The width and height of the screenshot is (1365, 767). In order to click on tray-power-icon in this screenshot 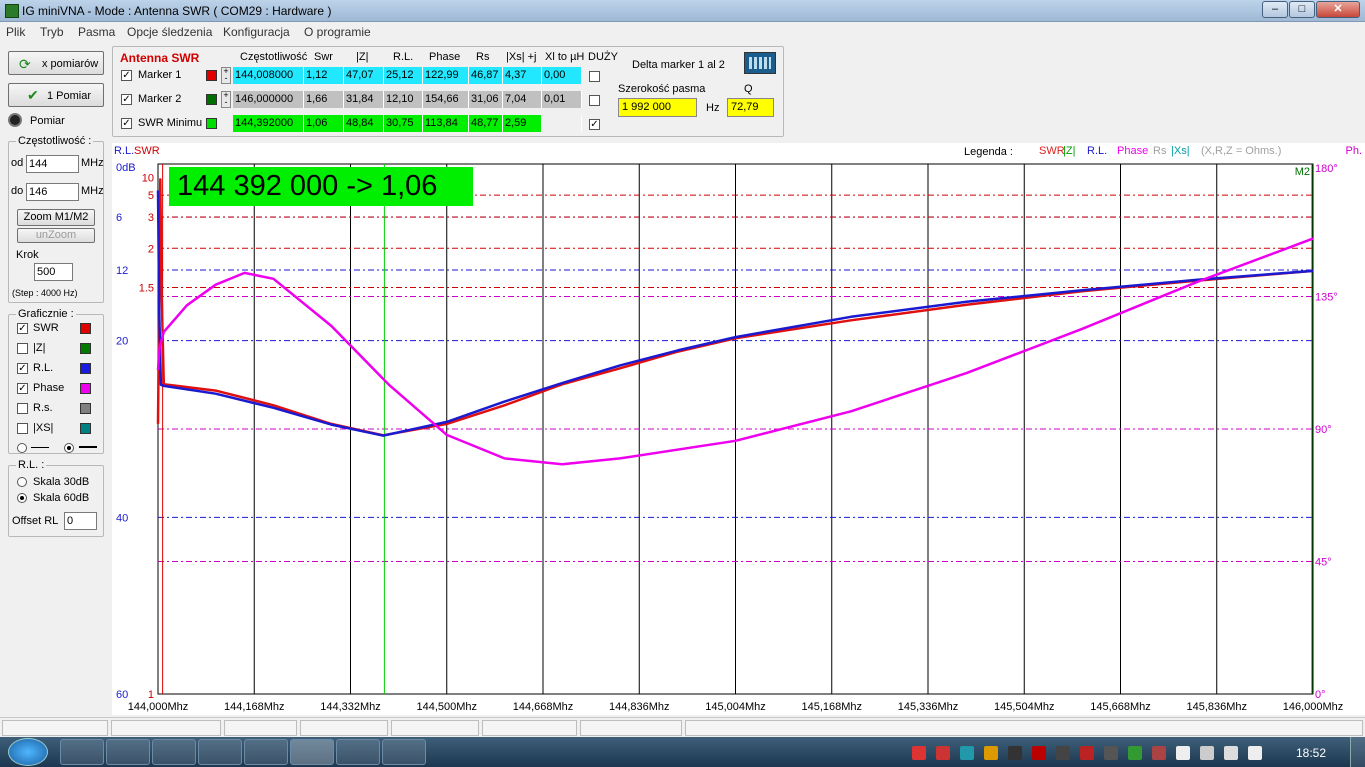, I will do `click(1207, 753)`.